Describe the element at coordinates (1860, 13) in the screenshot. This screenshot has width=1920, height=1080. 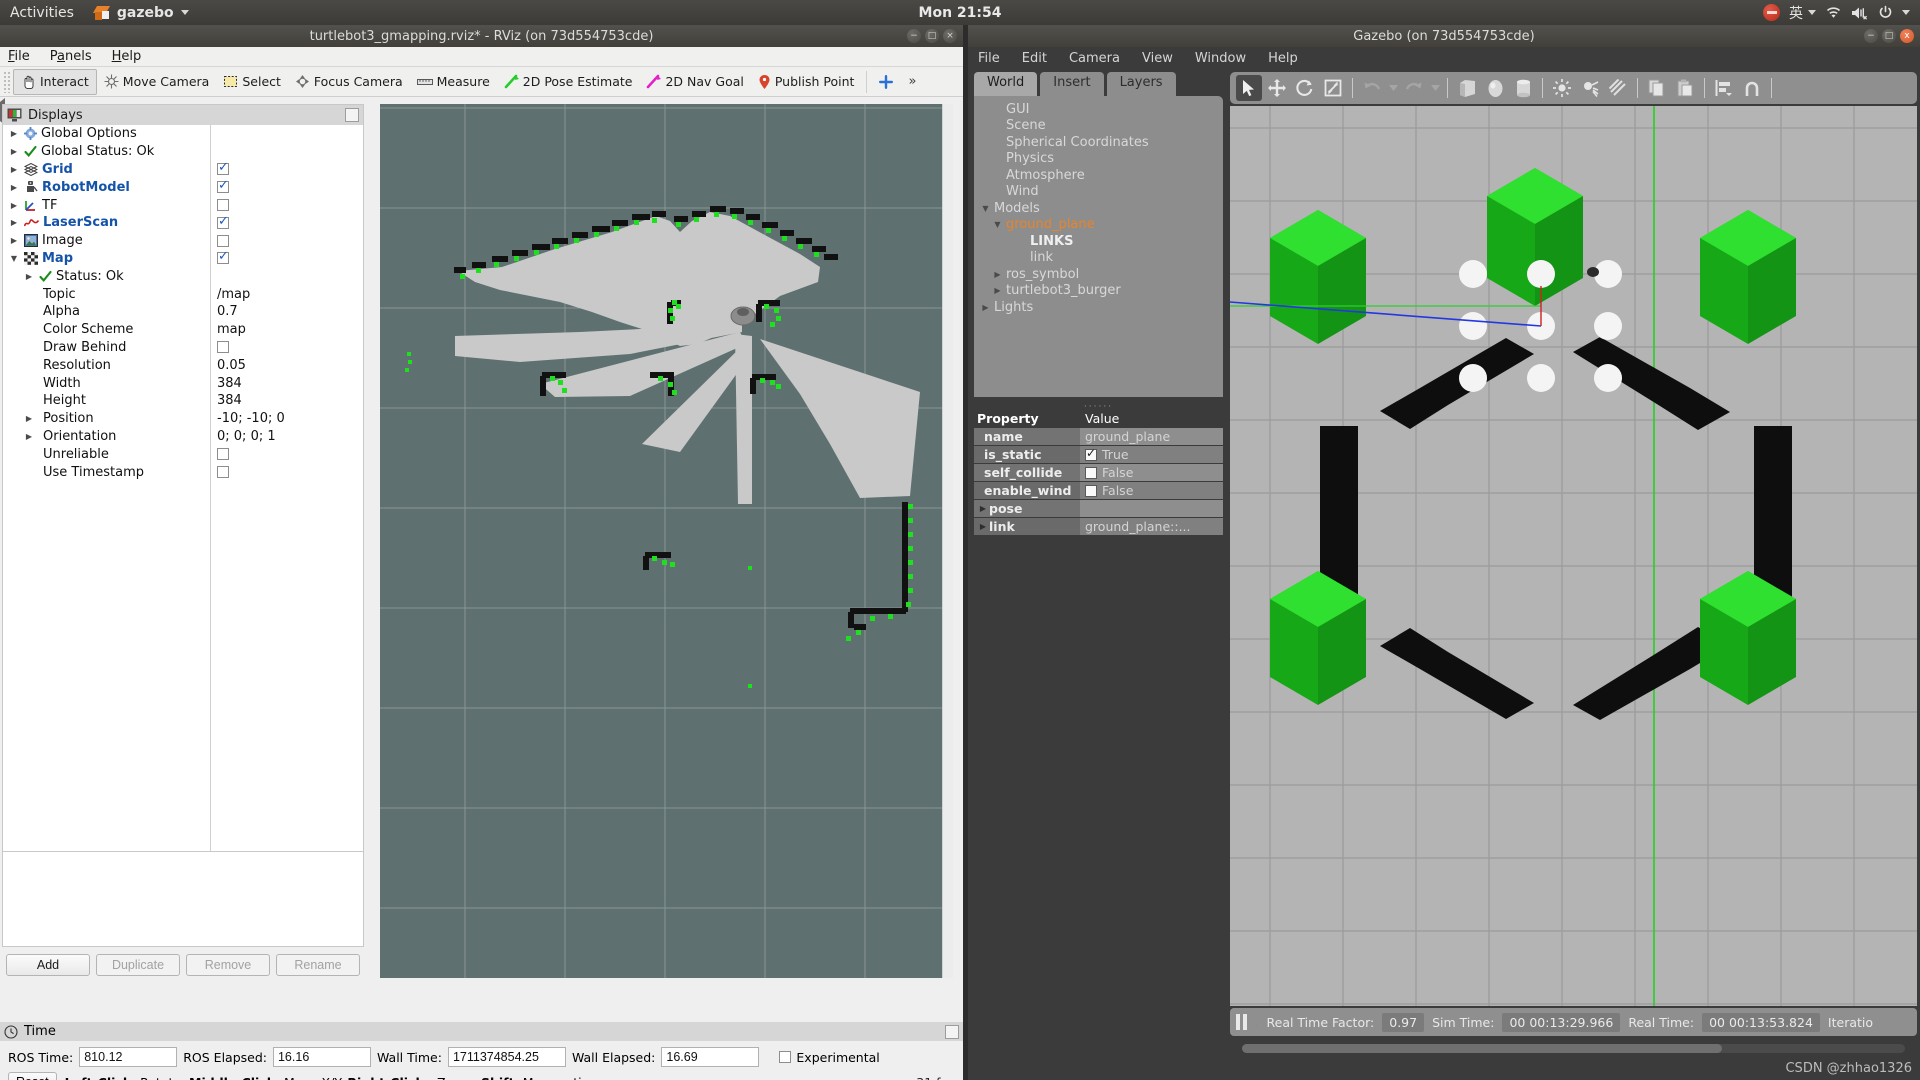
I see `volume-muted-icon` at that location.